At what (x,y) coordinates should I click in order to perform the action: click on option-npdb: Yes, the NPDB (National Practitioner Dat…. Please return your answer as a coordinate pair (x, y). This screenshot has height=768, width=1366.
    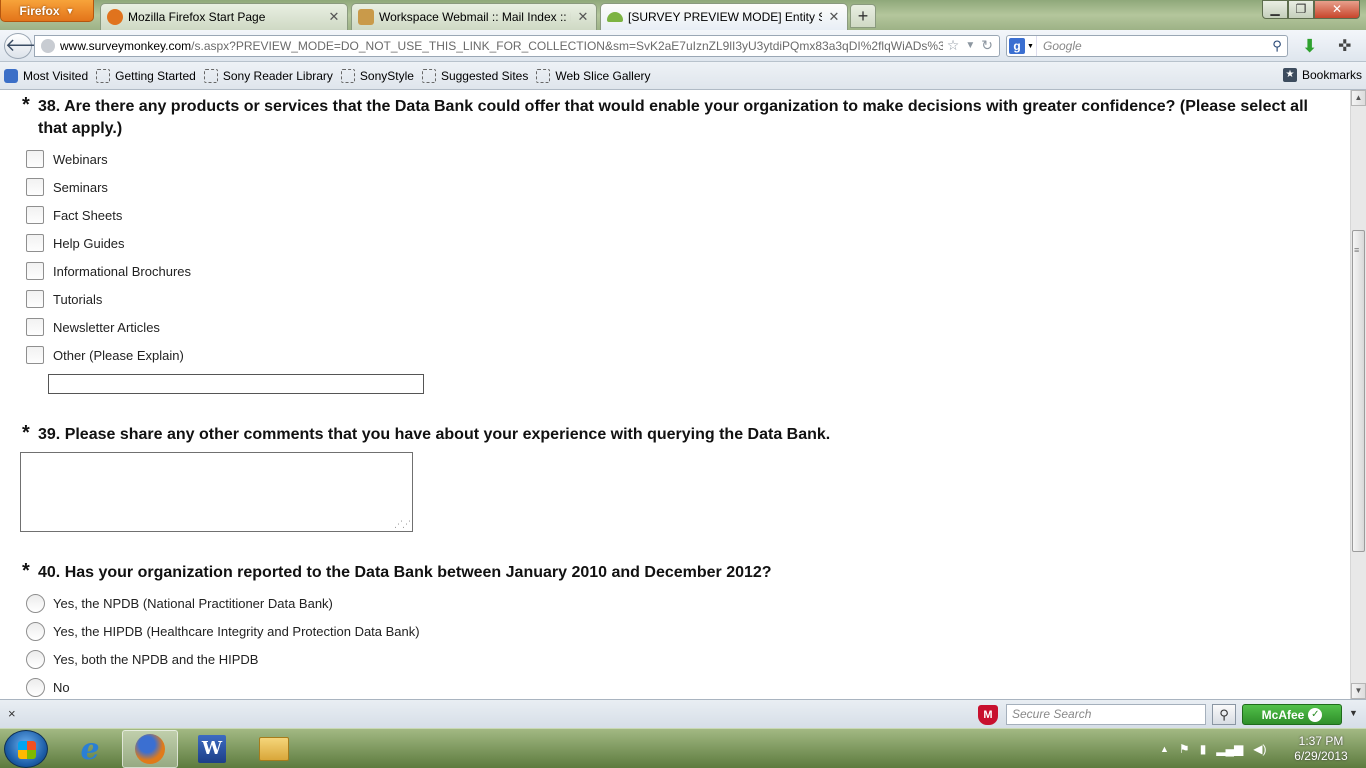
    Looking at the image, I should click on (179, 603).